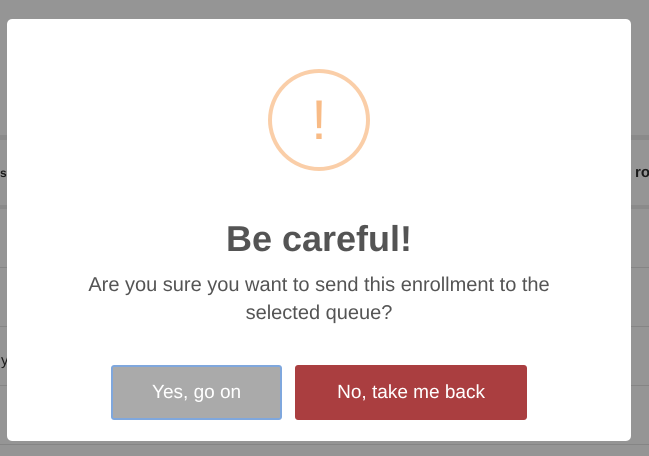  What do you see at coordinates (411, 392) in the screenshot?
I see `cancel-button: No, take me back` at bounding box center [411, 392].